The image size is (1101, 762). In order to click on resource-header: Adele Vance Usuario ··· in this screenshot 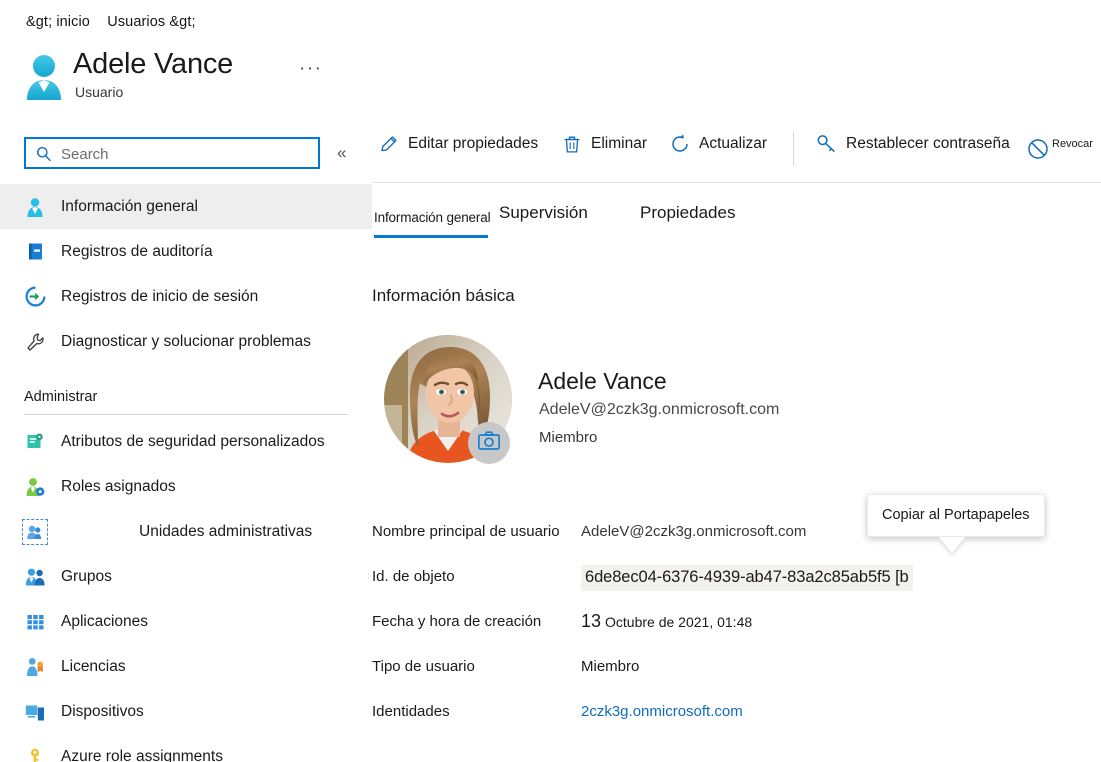, I will do `click(186, 83)`.